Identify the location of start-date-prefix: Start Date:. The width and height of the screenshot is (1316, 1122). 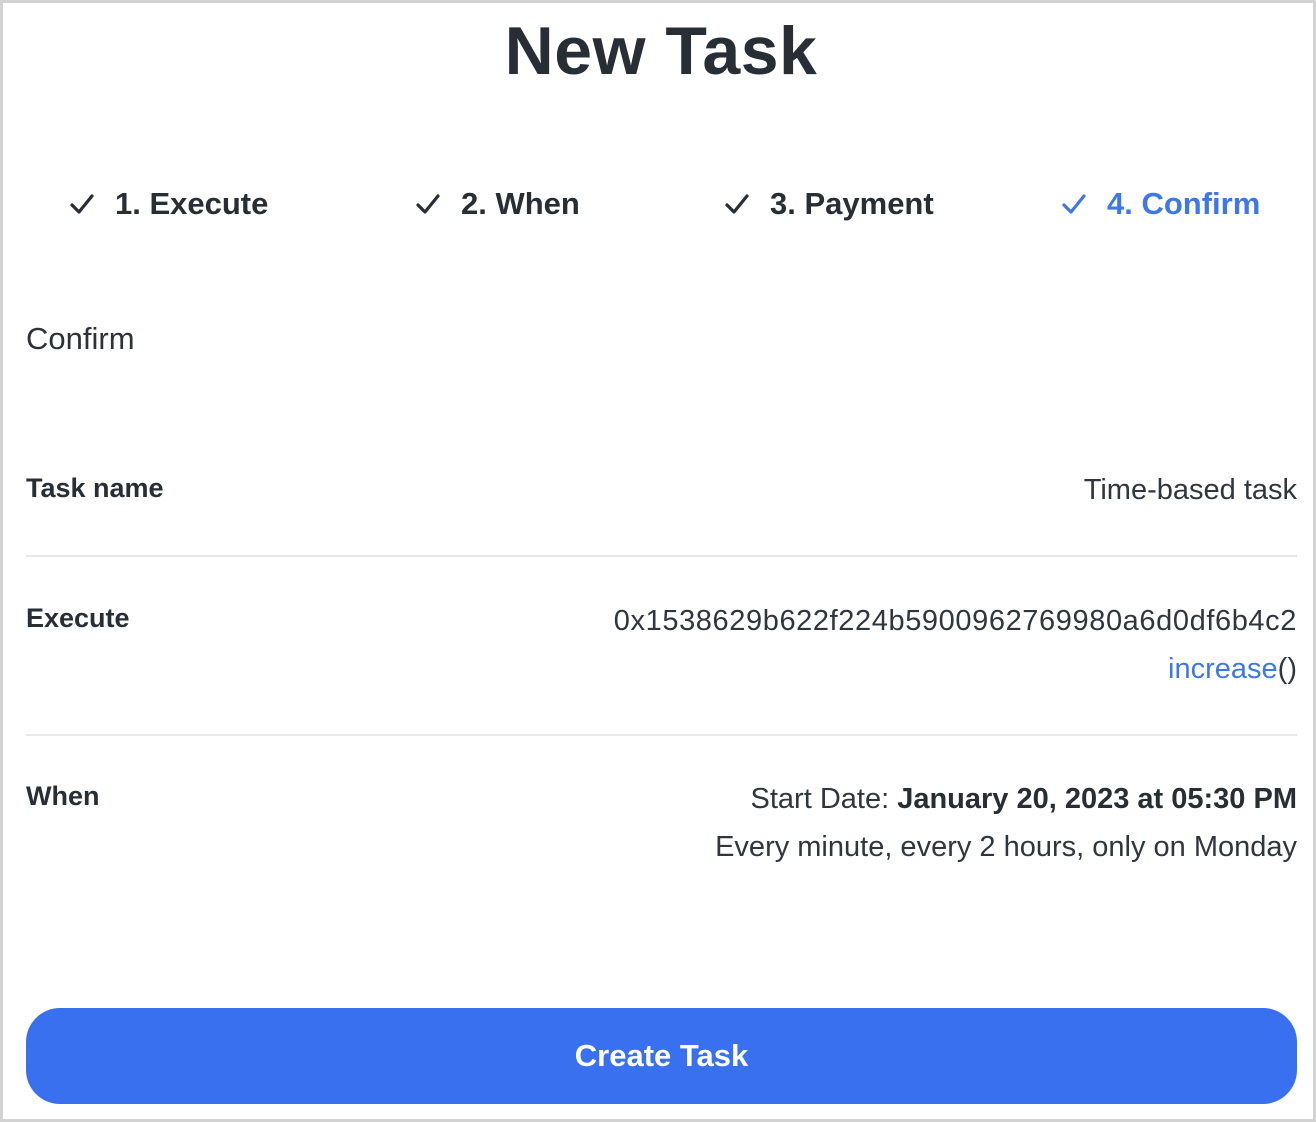
(824, 799).